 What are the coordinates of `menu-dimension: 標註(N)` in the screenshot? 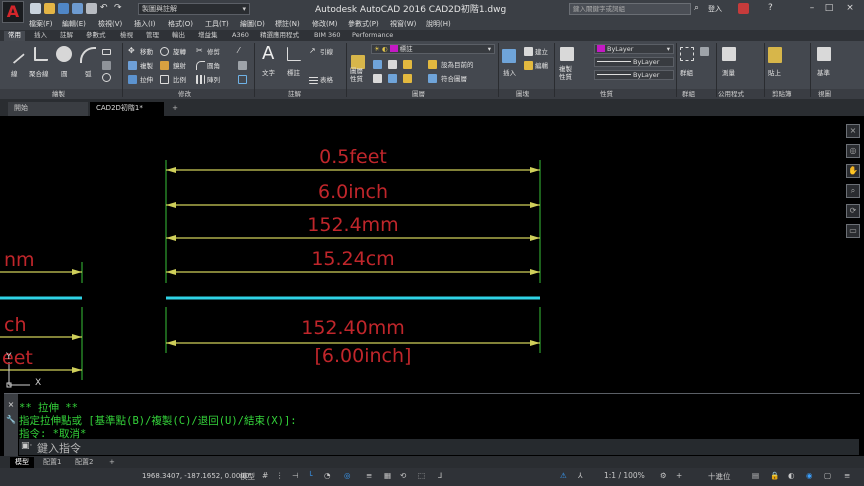 It's located at (287, 24).